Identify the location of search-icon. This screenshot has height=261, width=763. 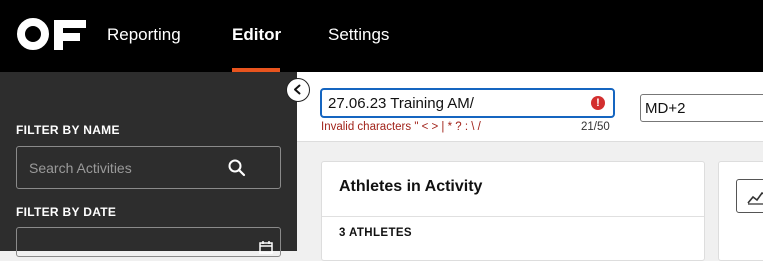
(237, 168).